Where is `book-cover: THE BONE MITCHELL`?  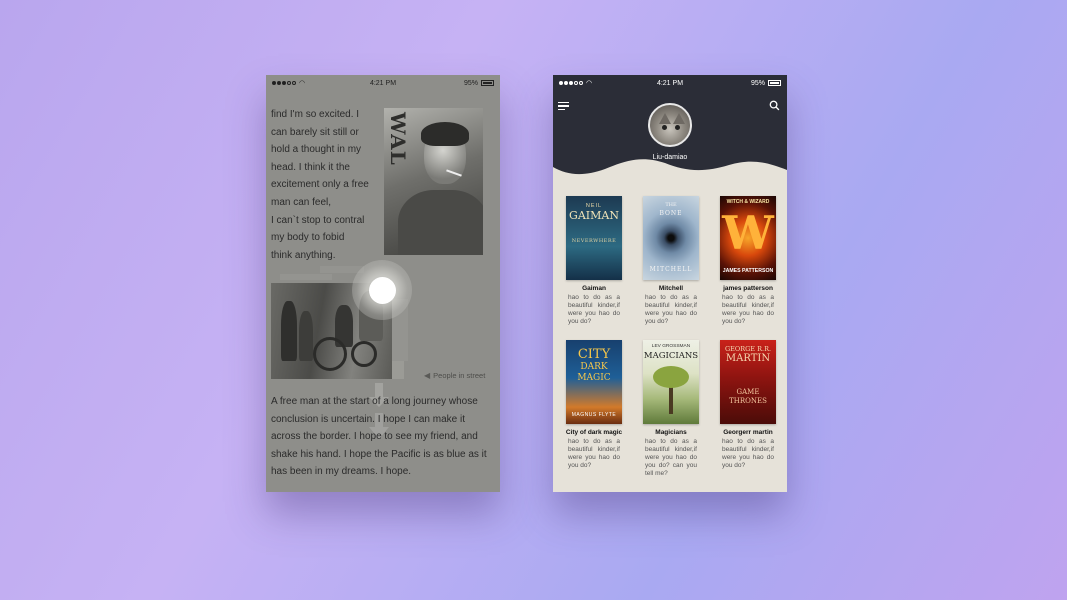 book-cover: THE BONE MITCHELL is located at coordinates (671, 238).